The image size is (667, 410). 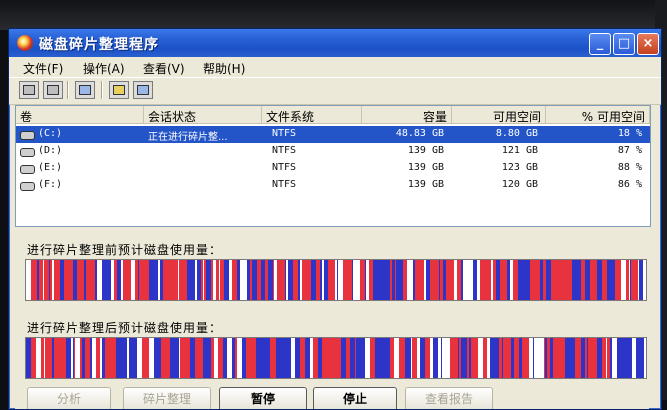 I want to click on menu-help: 帮助(H), so click(x=224, y=68).